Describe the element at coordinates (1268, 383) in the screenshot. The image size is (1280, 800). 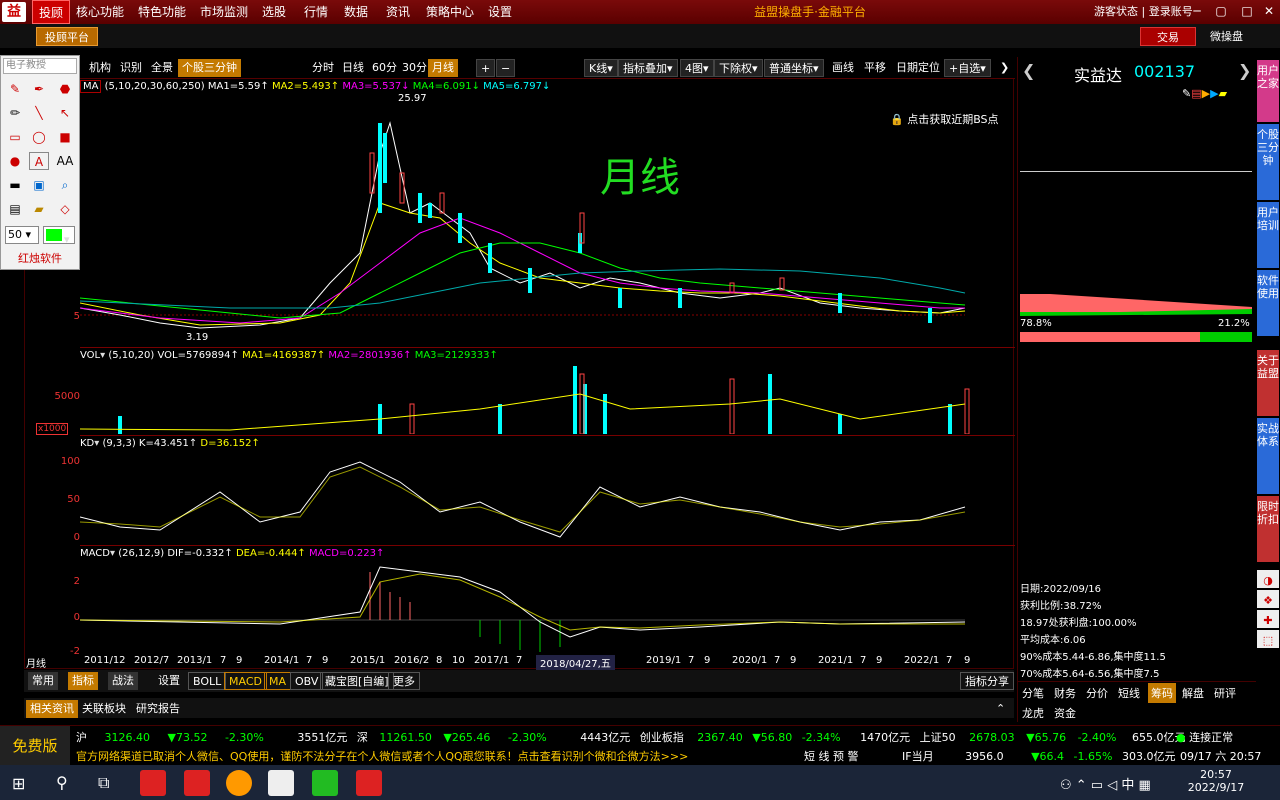
I see `sidebar-about: 关于益盟` at that location.